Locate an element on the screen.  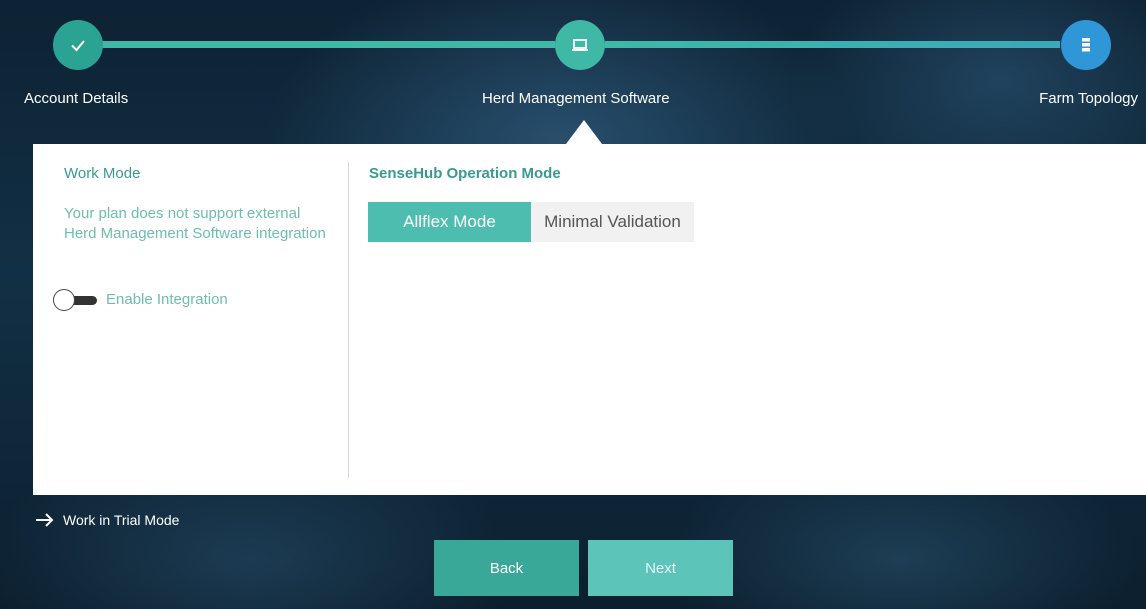
step-account-details is located at coordinates (78, 45).